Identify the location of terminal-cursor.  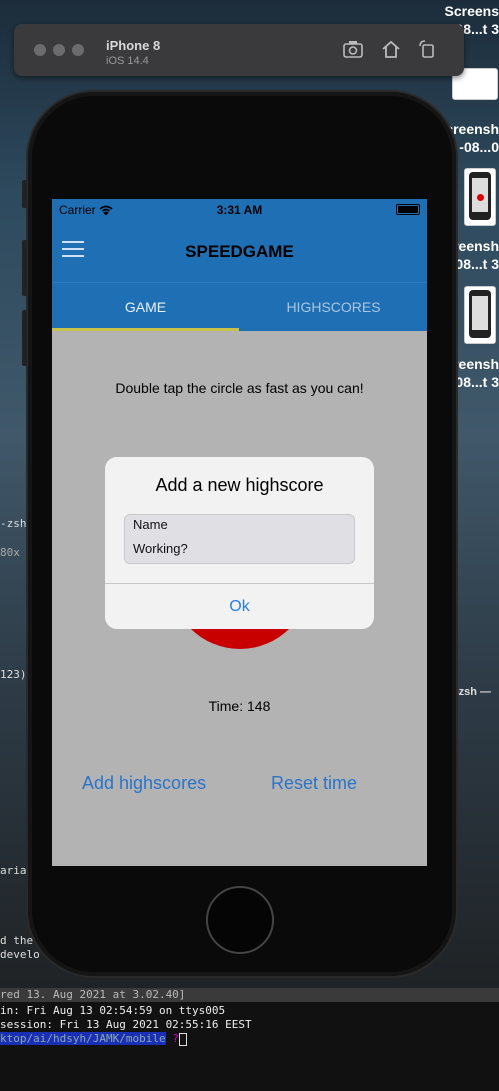
(182, 1039).